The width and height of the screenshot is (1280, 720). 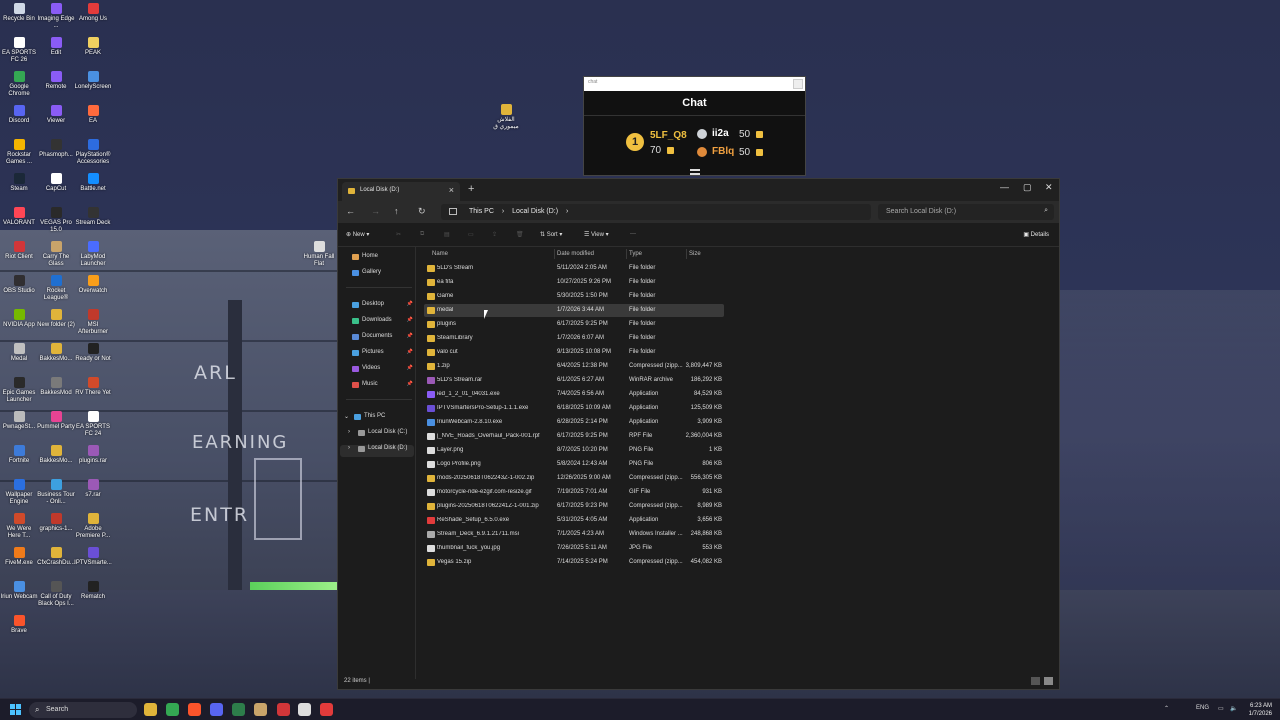 I want to click on view-button: ☰ View ▾, so click(x=596, y=234).